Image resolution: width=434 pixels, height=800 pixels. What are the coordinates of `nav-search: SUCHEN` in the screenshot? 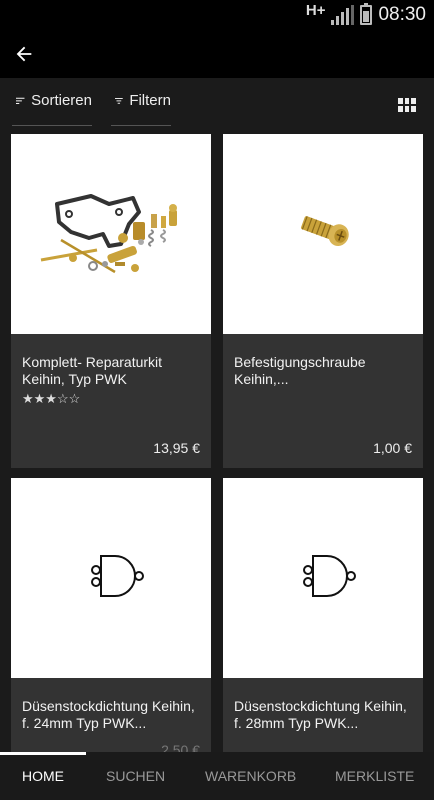 It's located at (135, 776).